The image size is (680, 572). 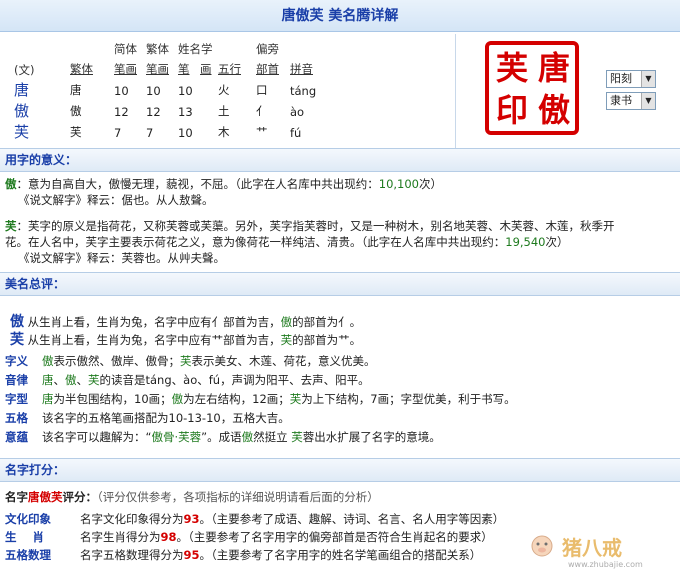 What do you see at coordinates (224, 111) in the screenshot?
I see `row-wuxing: 土` at bounding box center [224, 111].